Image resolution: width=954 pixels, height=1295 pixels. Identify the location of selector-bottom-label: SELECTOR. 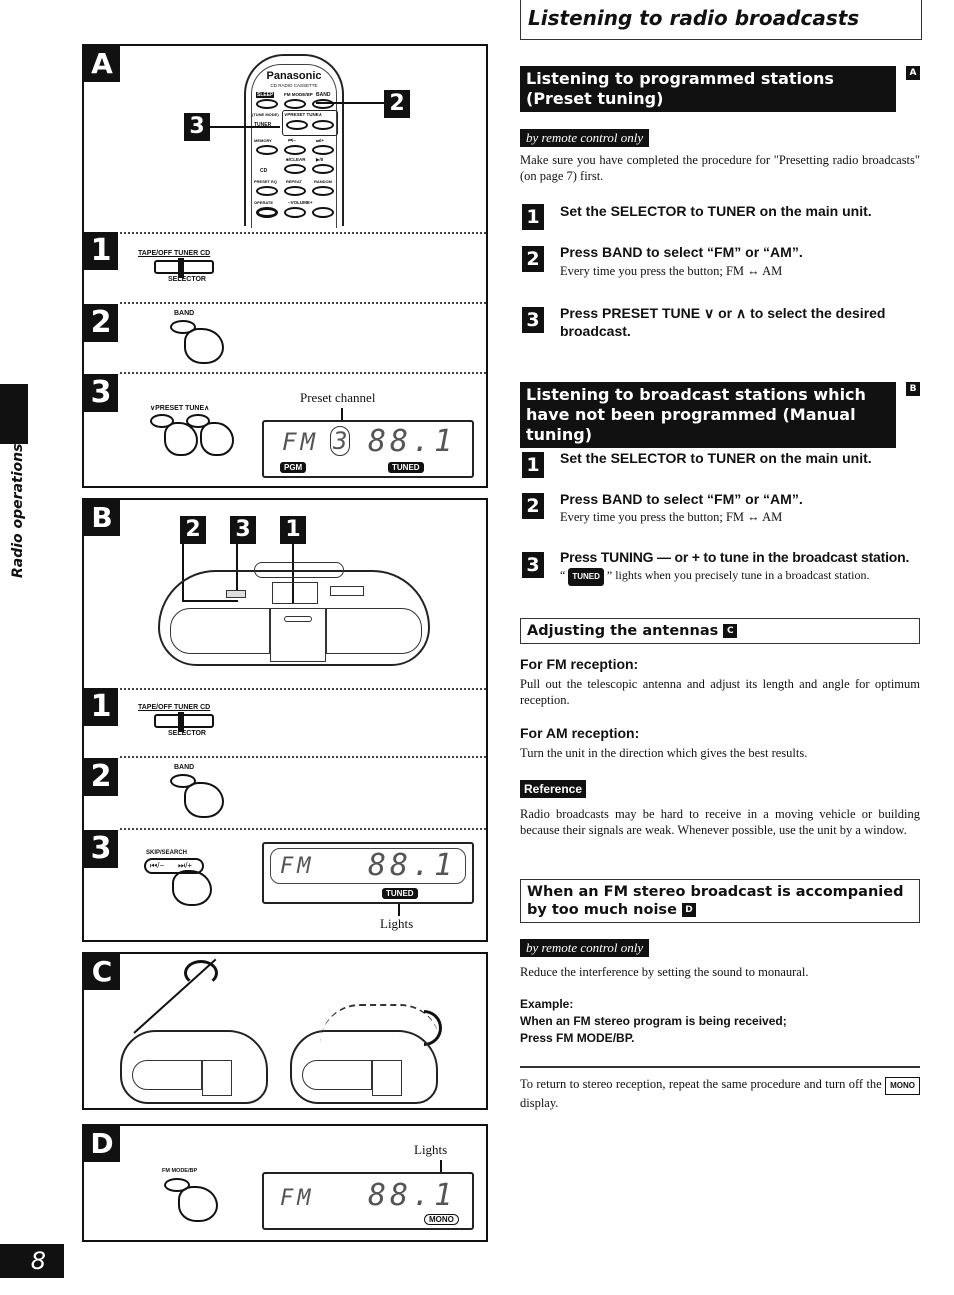
(187, 733).